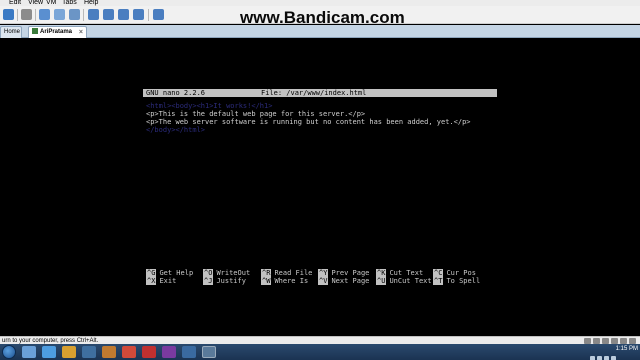  I want to click on shortcut-exit: ^X Exit, so click(161, 281).